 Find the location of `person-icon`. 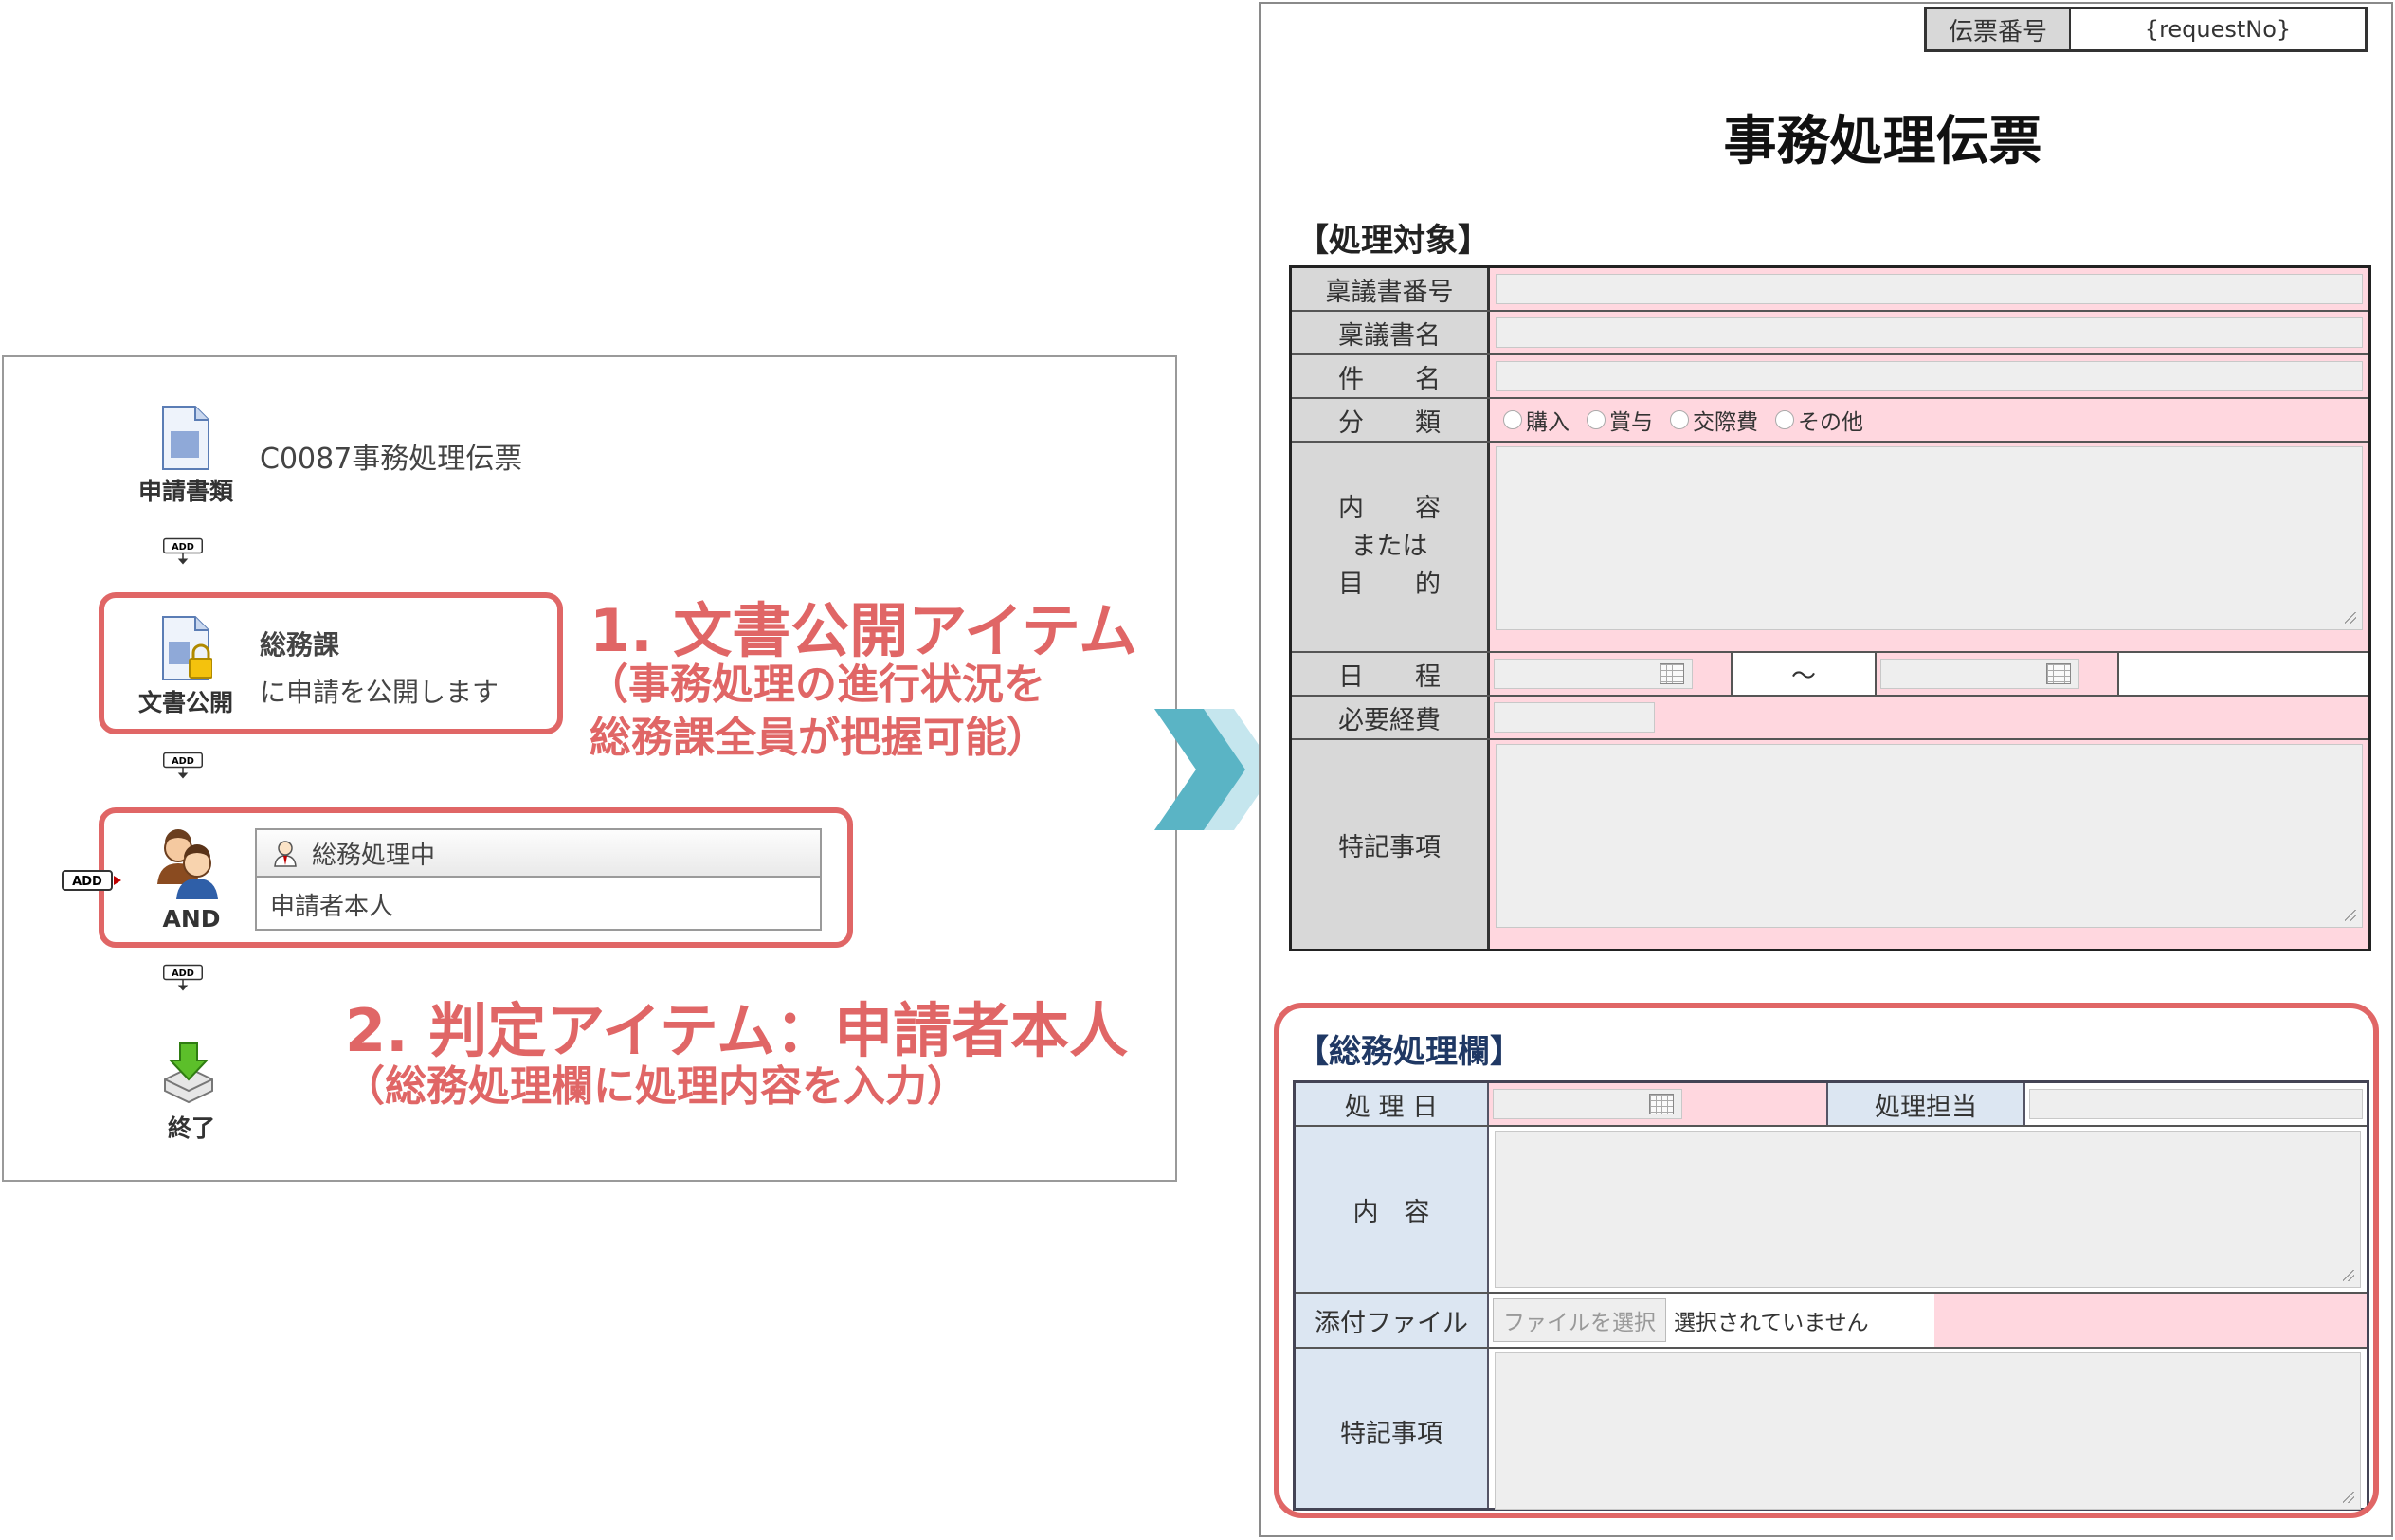

person-icon is located at coordinates (285, 854).